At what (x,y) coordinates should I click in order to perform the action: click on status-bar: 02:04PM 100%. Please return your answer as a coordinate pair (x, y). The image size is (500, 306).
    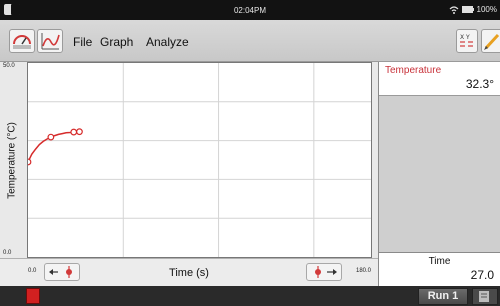
    Looking at the image, I should click on (250, 10).